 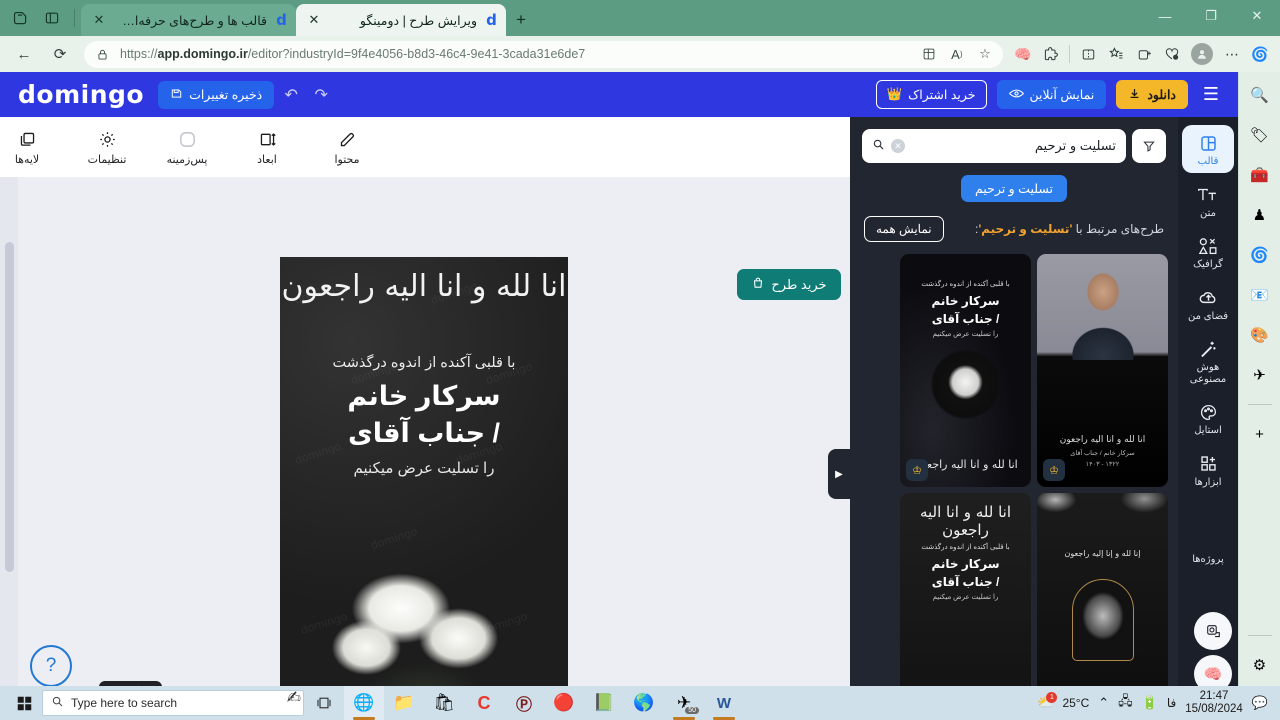 What do you see at coordinates (1214, 703) in the screenshot?
I see `clock: 21:47 15/08/2024` at bounding box center [1214, 703].